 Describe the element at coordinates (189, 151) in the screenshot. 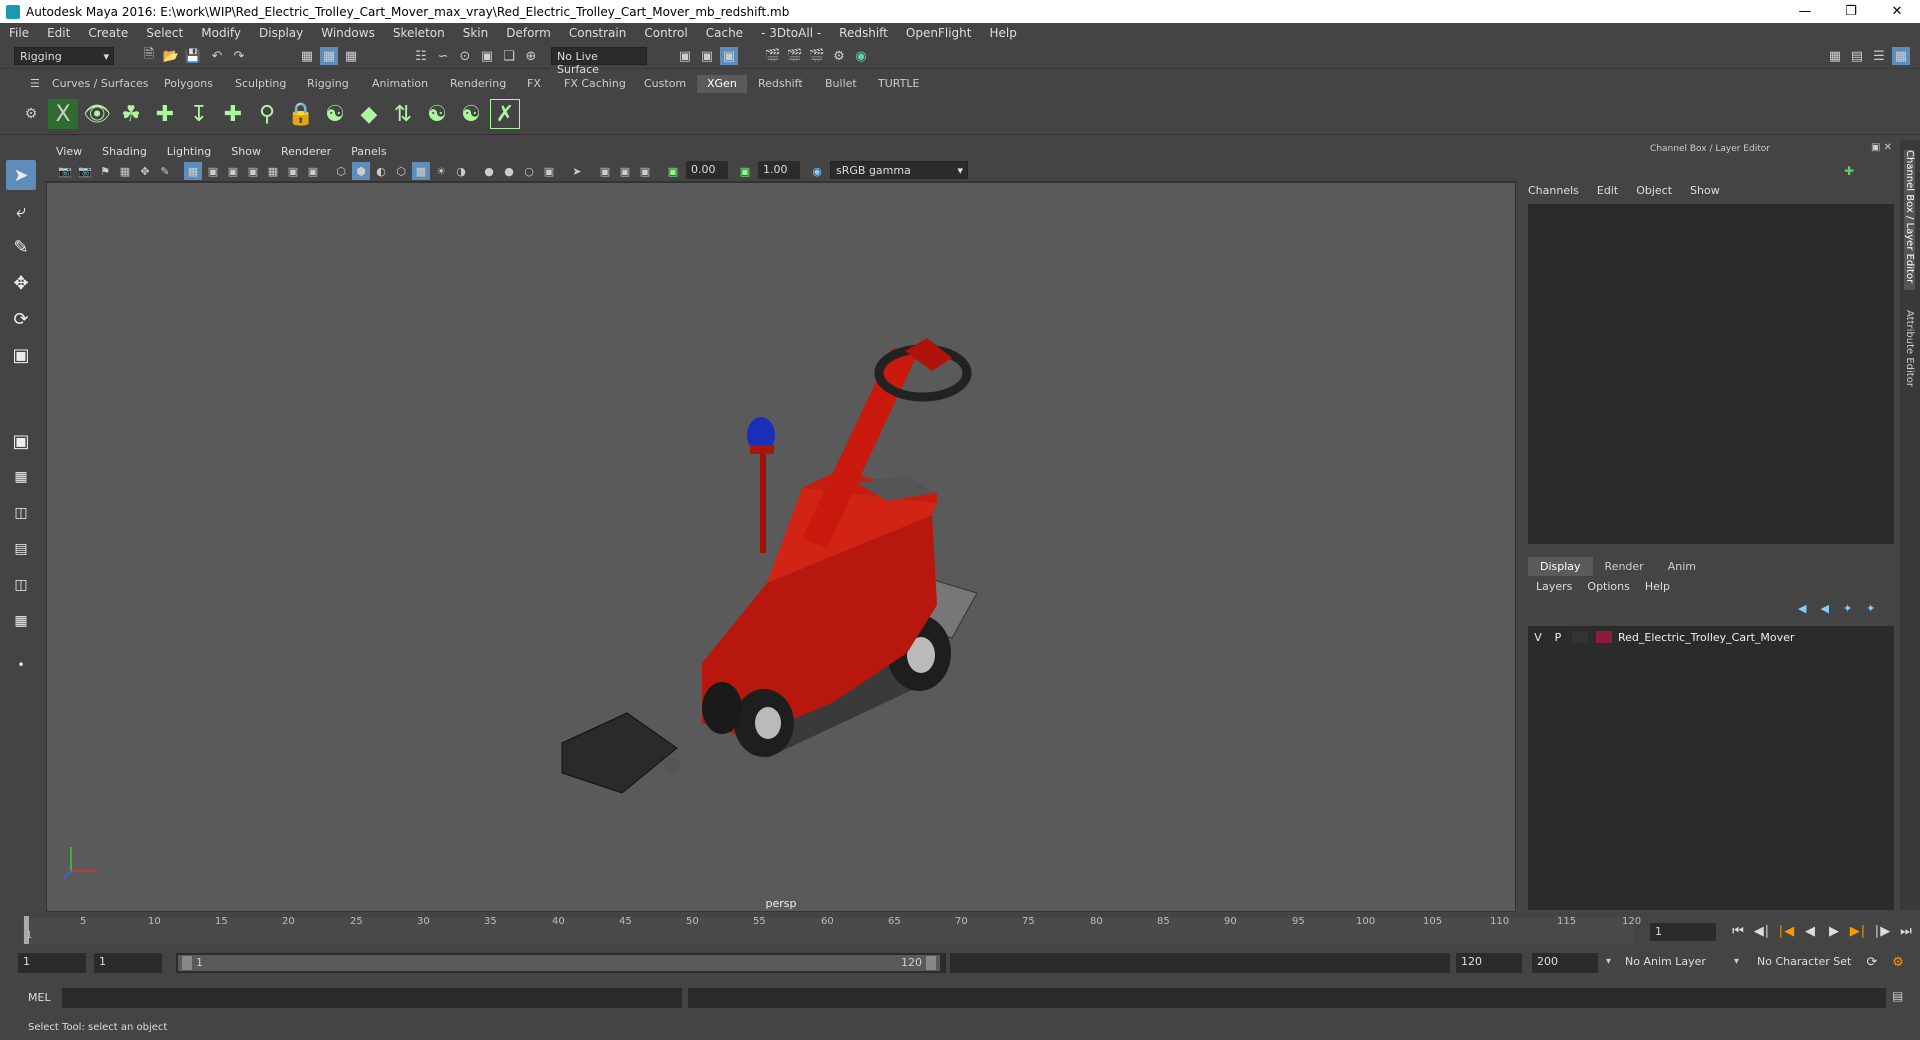

I see `viewport-menu-lighting: Lighting` at that location.